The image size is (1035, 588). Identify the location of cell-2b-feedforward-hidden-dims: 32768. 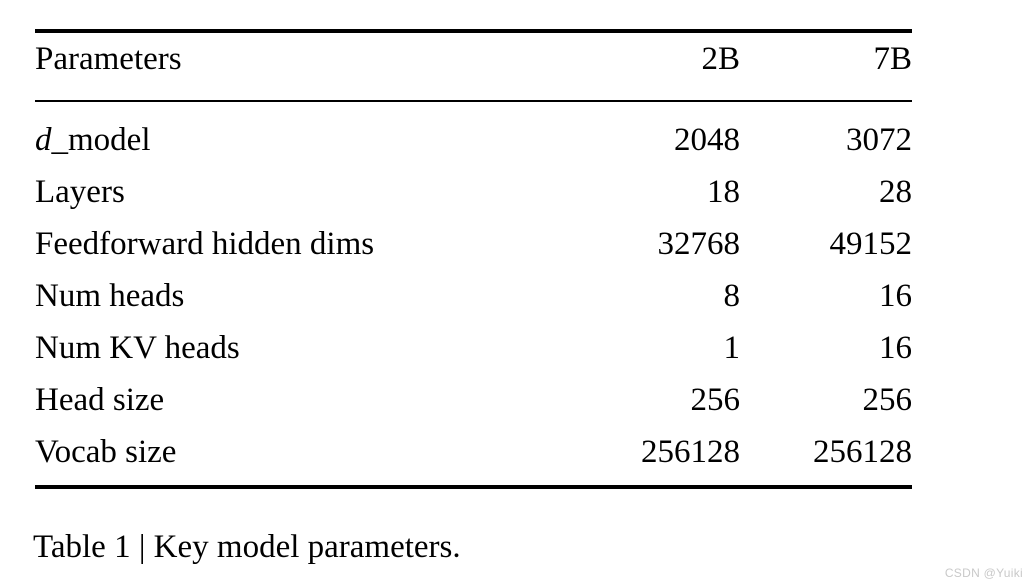
(699, 244).